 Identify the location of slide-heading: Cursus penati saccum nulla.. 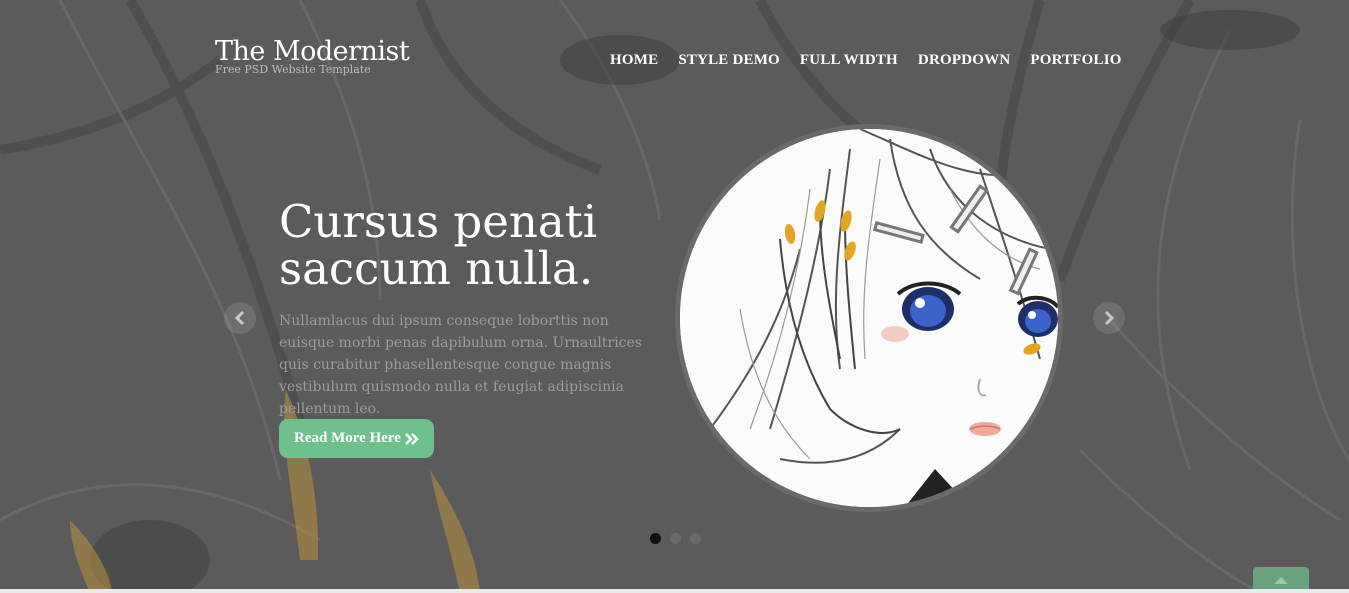
(479, 245).